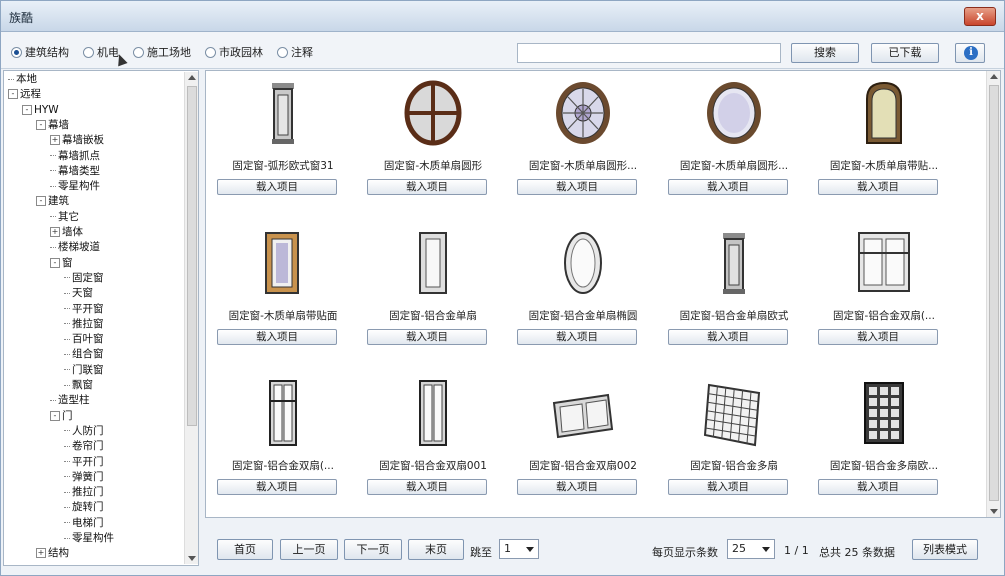 This screenshot has height=576, width=1005. Describe the element at coordinates (61, 263) in the screenshot. I see `tree-item: -窗` at that location.